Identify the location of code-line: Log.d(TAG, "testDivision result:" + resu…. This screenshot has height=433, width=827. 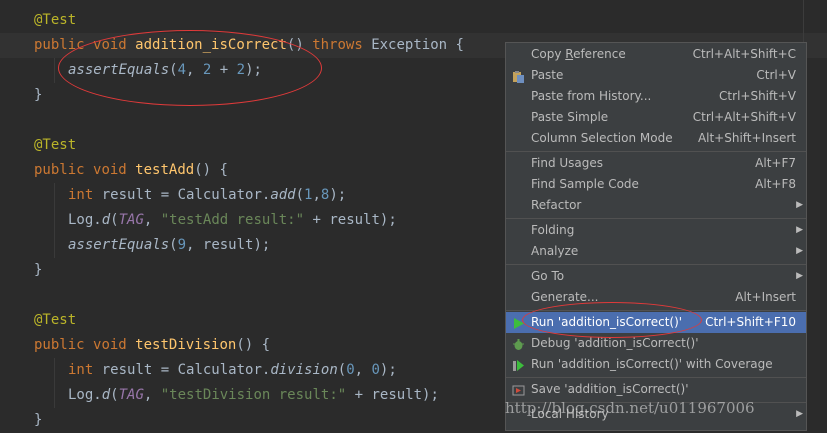
(253, 395).